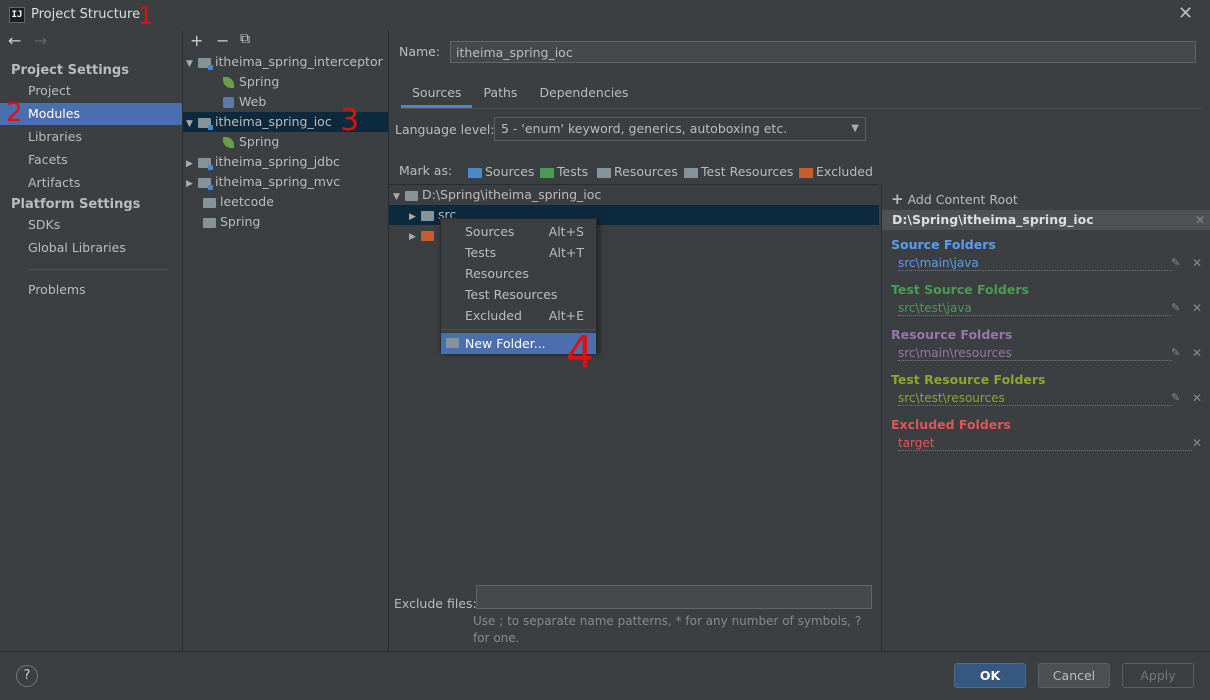 The width and height of the screenshot is (1210, 700). I want to click on facet-item: Spring, so click(285, 82).